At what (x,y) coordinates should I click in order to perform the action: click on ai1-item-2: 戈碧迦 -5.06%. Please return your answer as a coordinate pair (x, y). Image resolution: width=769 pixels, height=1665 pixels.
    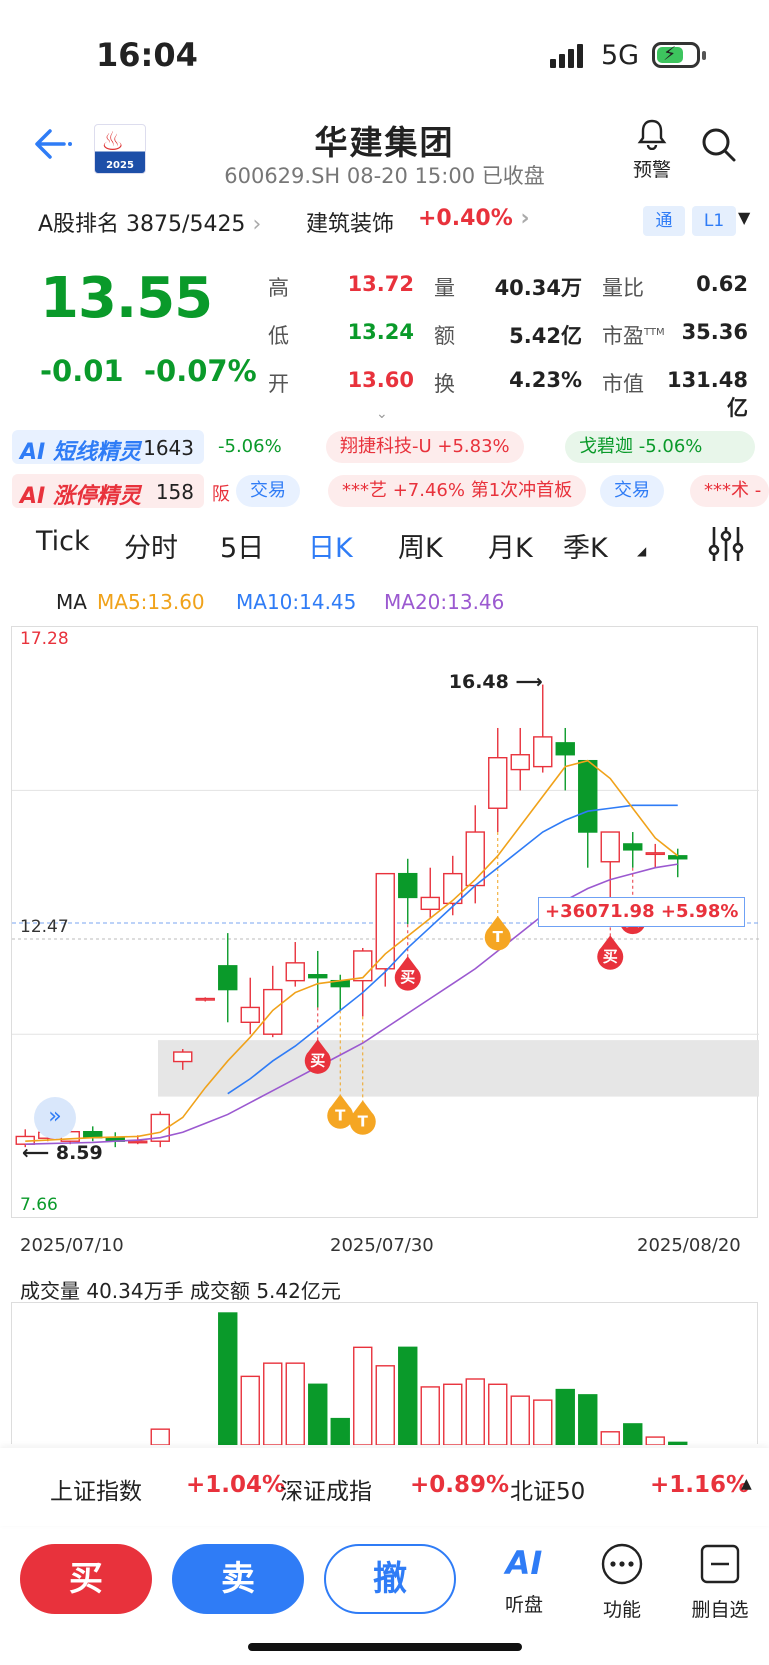
    Looking at the image, I should click on (660, 447).